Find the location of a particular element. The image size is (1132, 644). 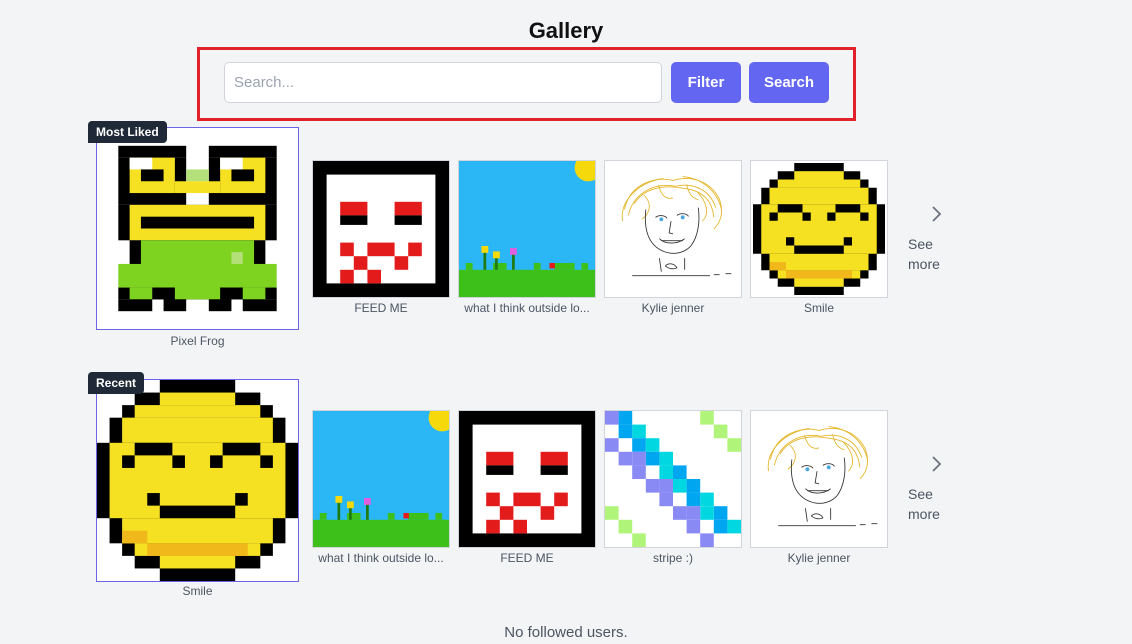

recent-badge: Recent is located at coordinates (116, 383).